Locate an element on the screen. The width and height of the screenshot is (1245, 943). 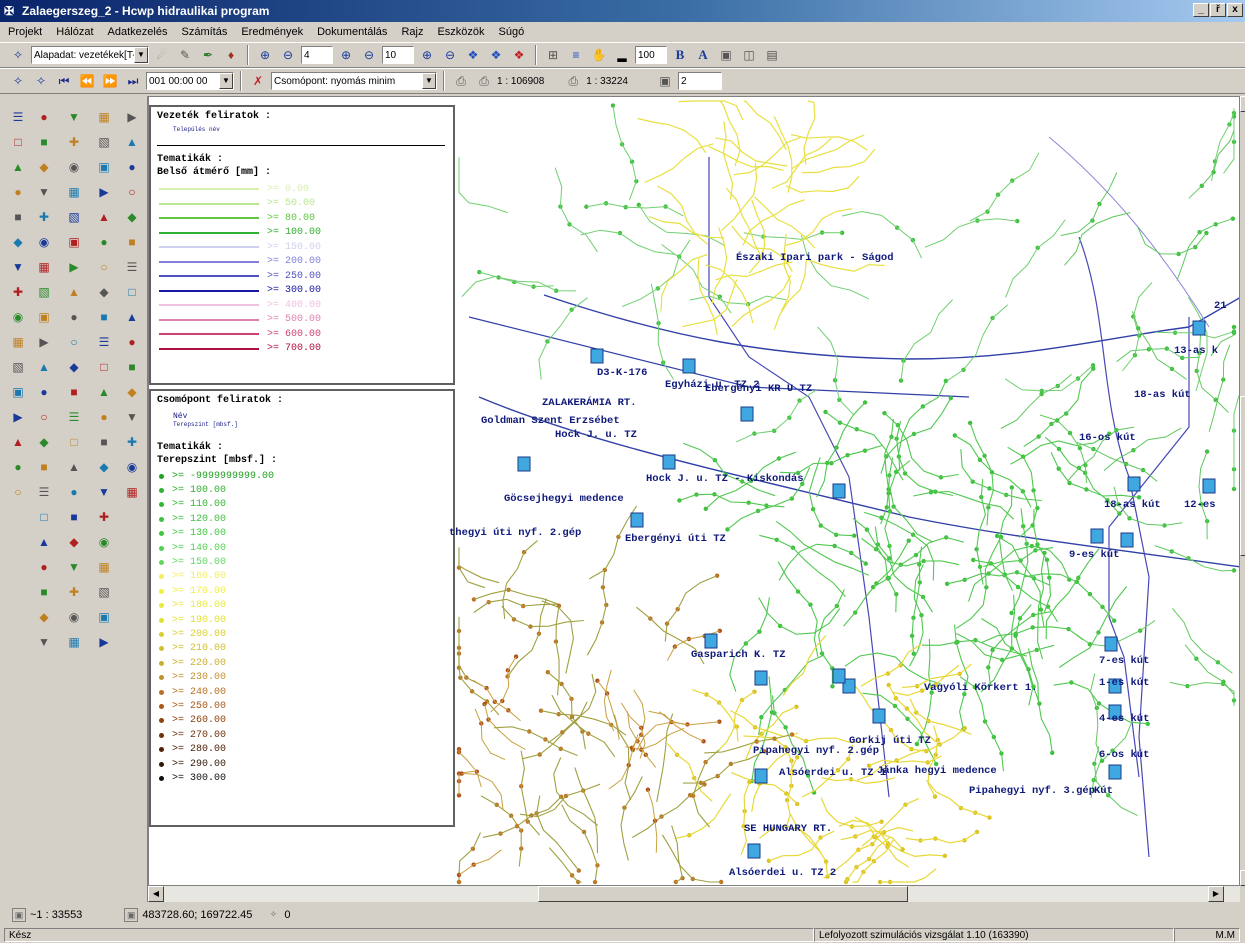
network-view-icon: ✧ is located at coordinates (18, 81).